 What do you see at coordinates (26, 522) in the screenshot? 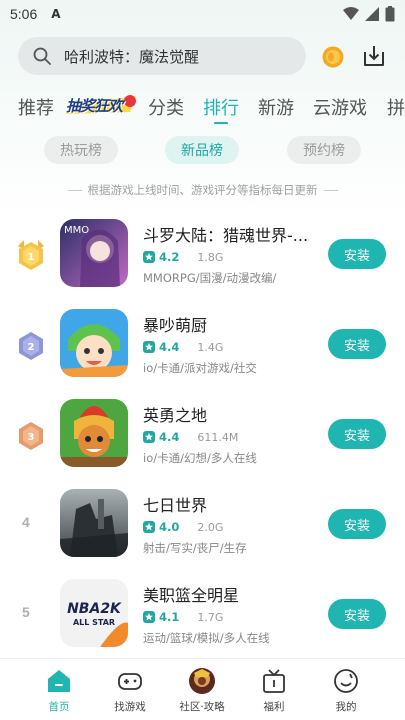
I see `rank-number: 4` at bounding box center [26, 522].